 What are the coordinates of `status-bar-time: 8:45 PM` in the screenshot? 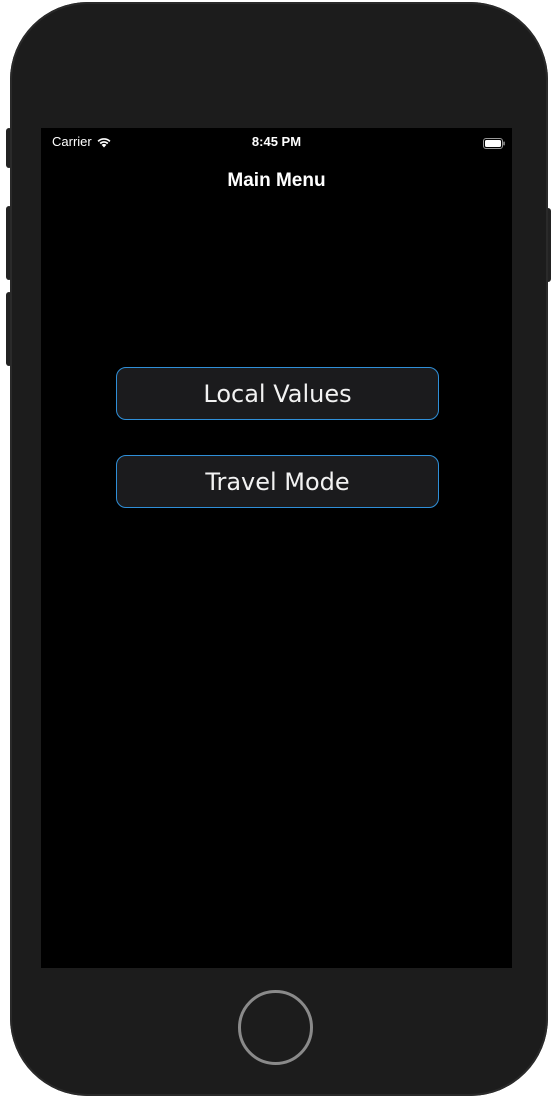 It's located at (276, 141).